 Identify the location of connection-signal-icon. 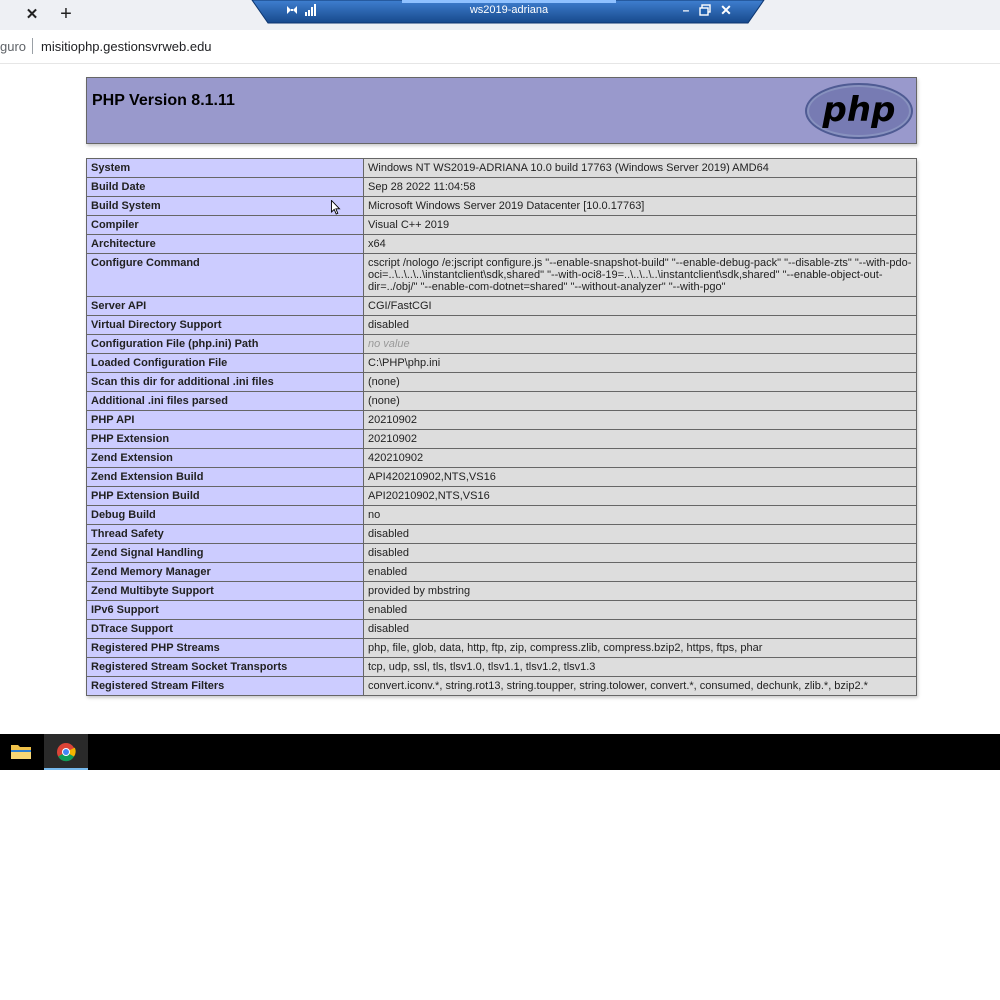
(311, 10).